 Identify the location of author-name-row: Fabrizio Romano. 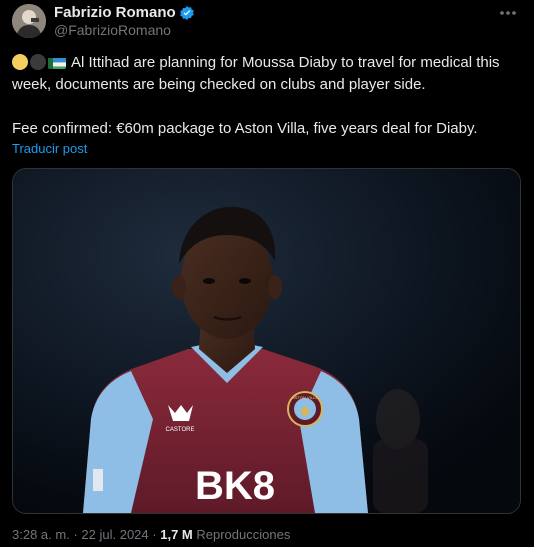
(124, 12).